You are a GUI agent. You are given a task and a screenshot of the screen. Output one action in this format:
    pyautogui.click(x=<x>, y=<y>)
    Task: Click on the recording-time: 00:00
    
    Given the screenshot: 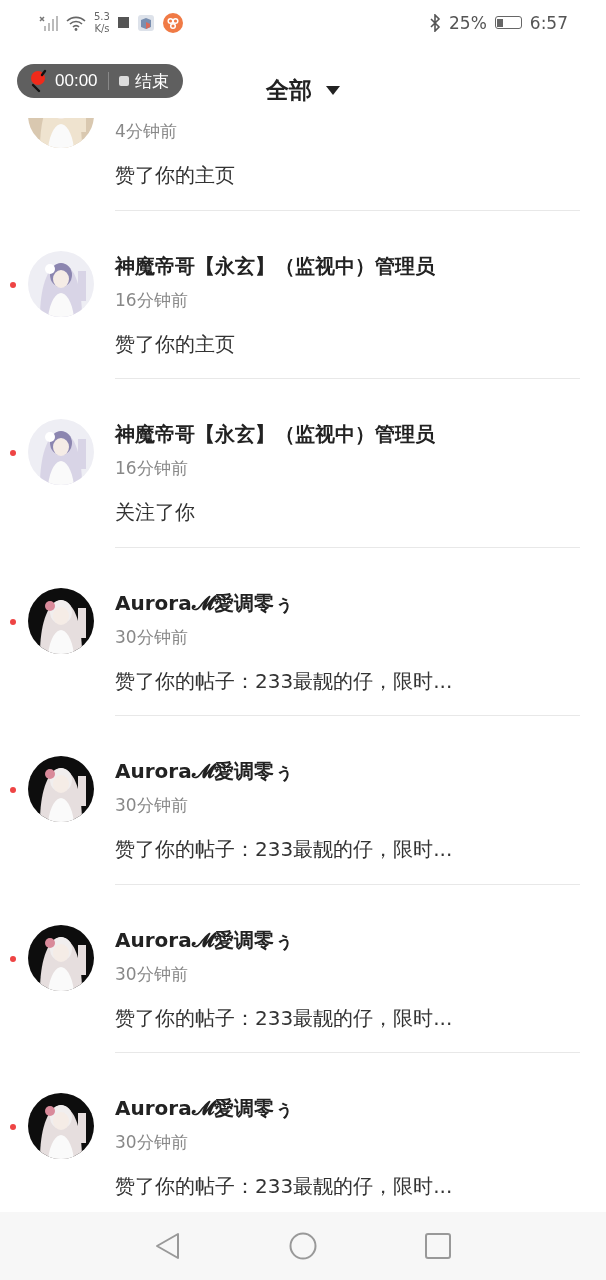 What is the action you would take?
    pyautogui.click(x=76, y=81)
    